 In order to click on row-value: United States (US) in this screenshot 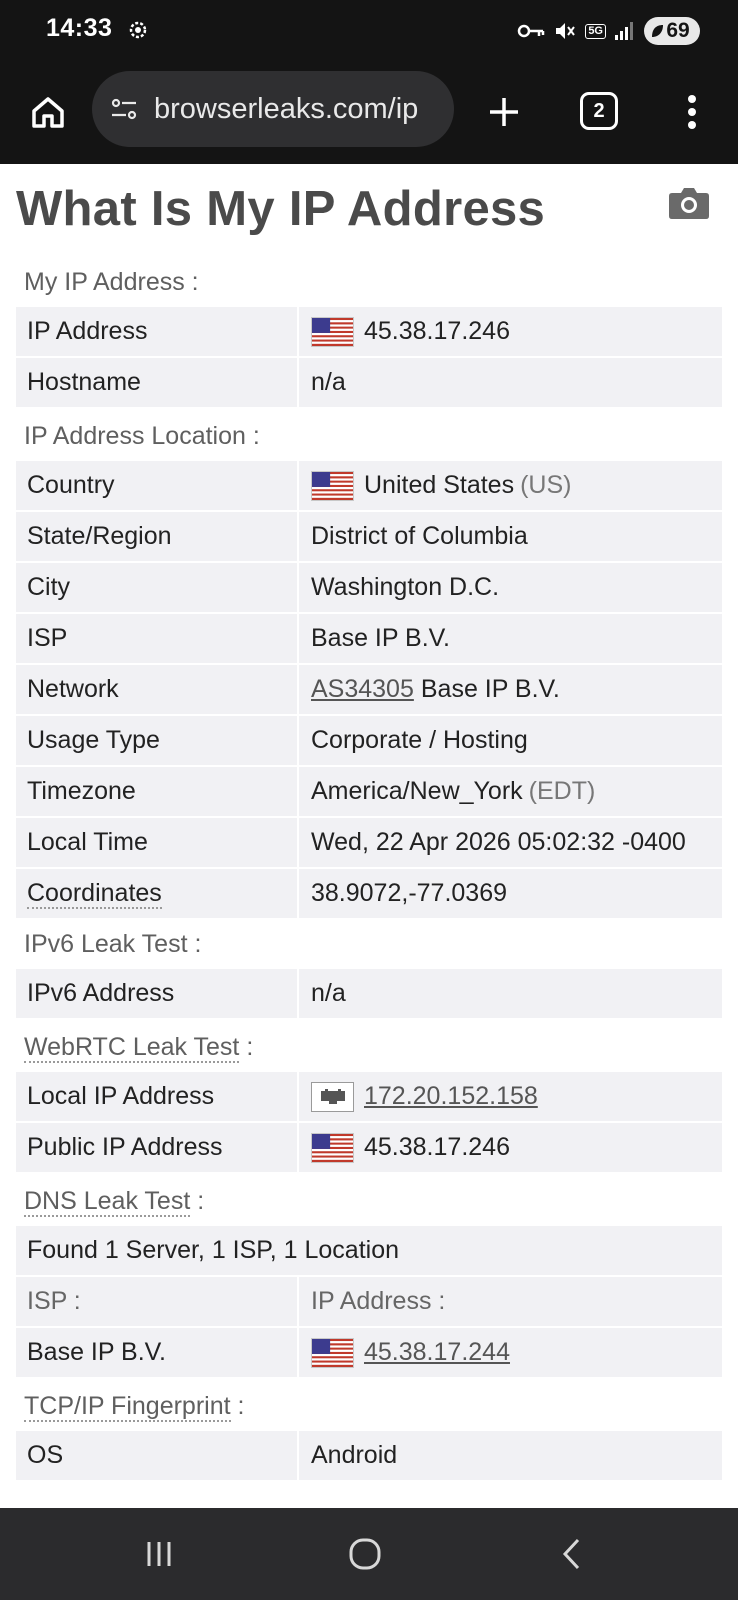, I will do `click(510, 485)`.